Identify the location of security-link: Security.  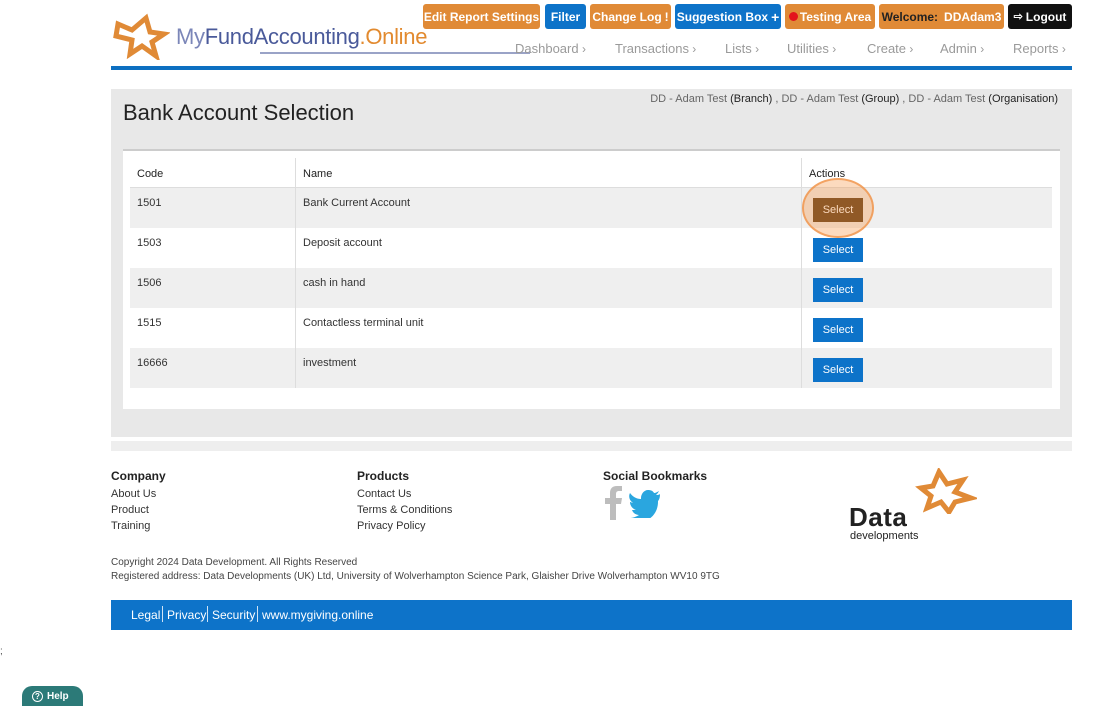
(233, 615).